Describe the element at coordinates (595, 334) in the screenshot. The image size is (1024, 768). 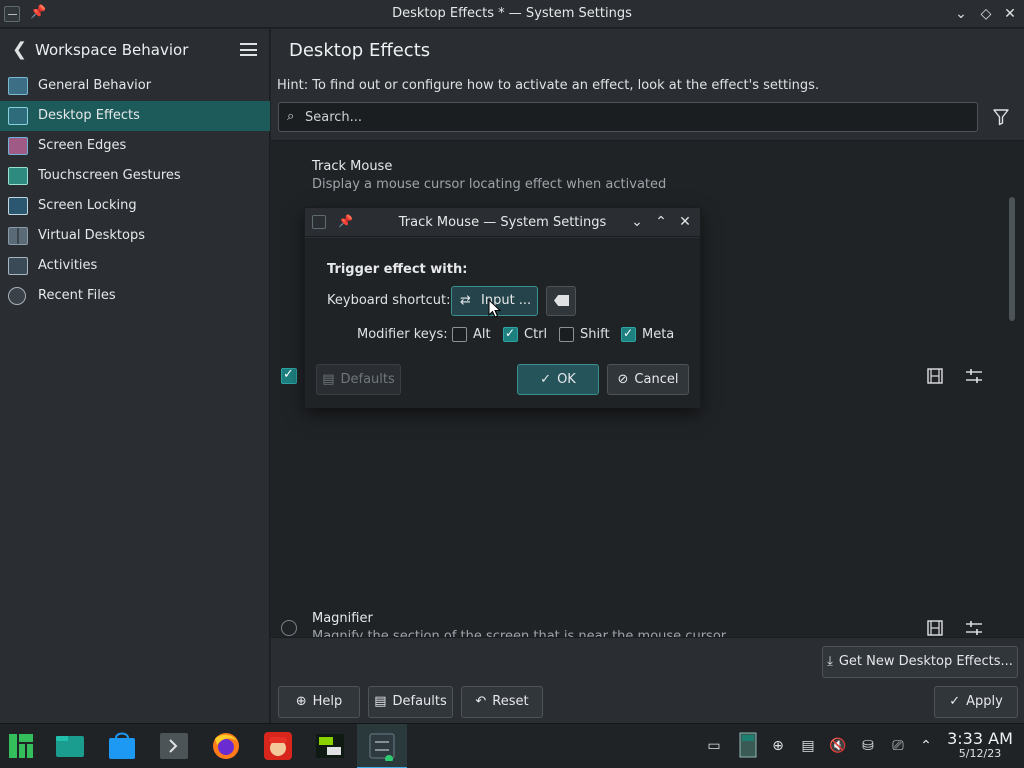
I see `shift-label: Shift` at that location.